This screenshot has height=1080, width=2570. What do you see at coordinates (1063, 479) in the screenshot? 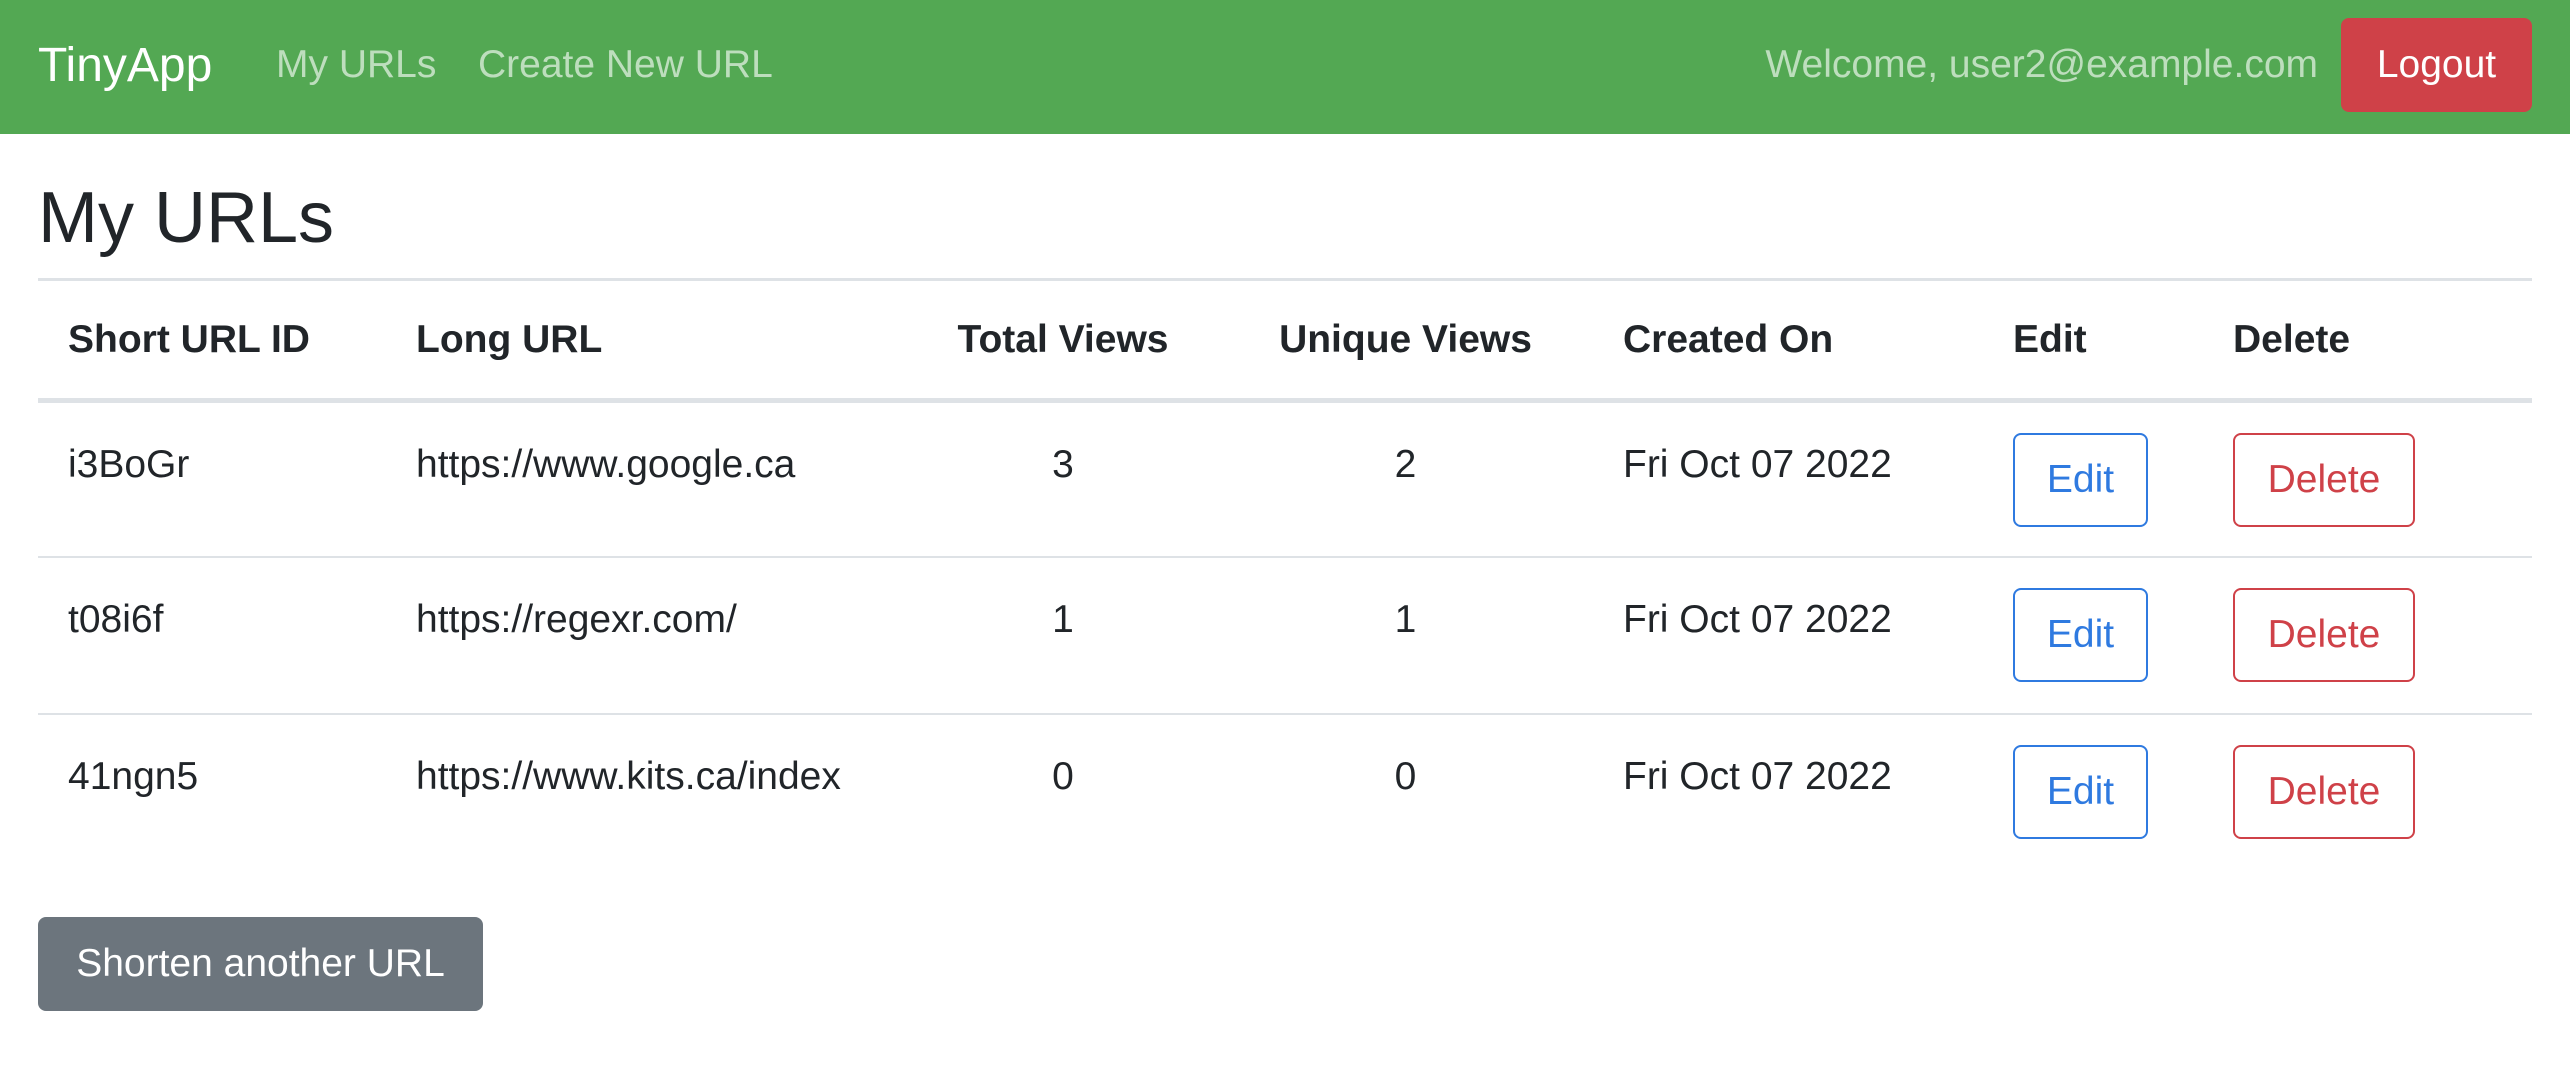
I see `total-views: 3` at bounding box center [1063, 479].